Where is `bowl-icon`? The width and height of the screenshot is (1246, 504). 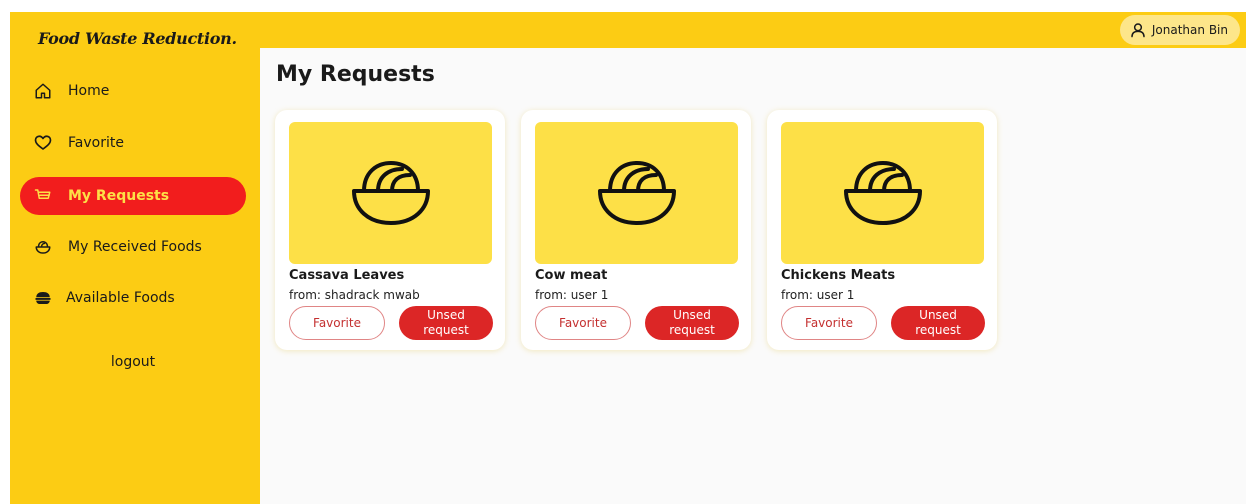 bowl-icon is located at coordinates (43, 247).